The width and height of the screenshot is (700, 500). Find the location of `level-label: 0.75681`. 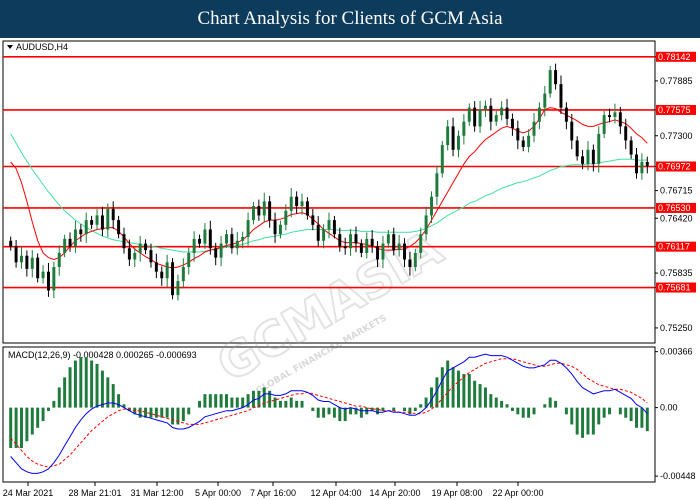

level-label: 0.75681 is located at coordinates (674, 288).